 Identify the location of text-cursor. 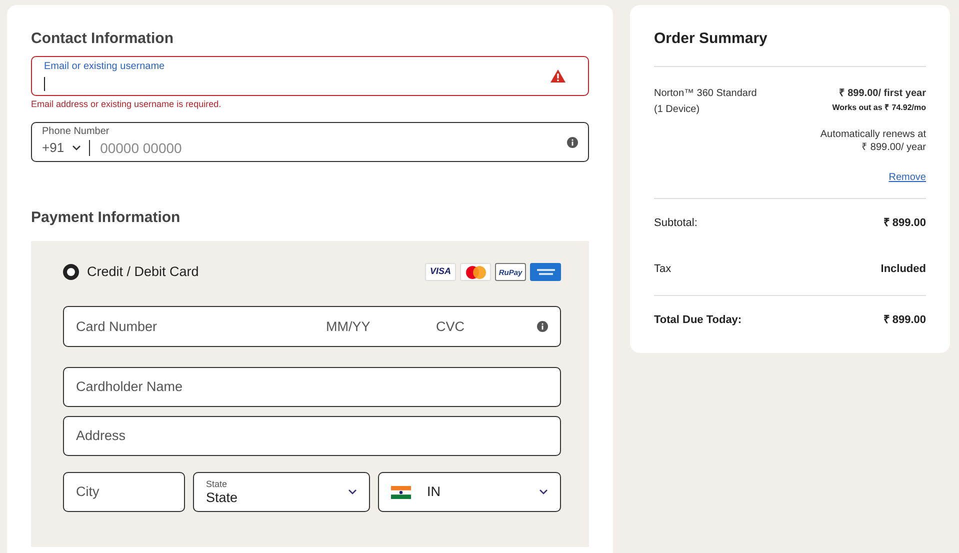
(44, 84).